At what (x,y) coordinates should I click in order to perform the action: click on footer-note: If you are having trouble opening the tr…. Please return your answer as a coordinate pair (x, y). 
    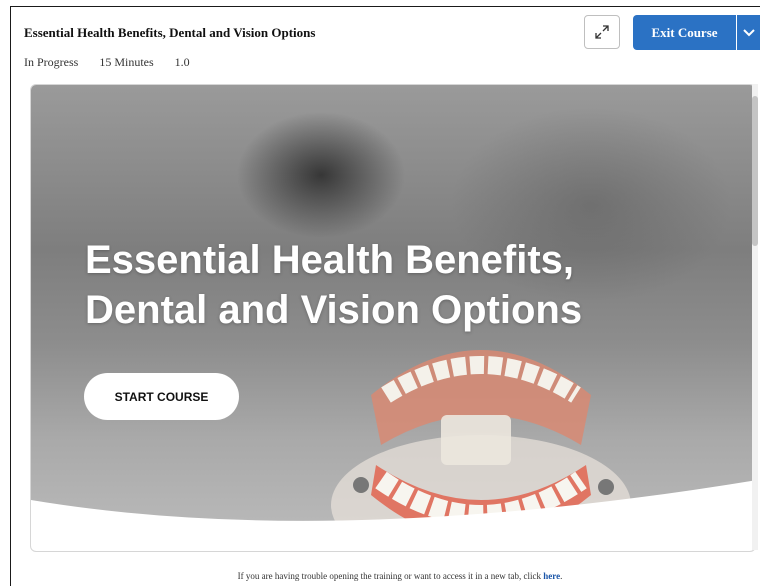
    Looking at the image, I should click on (380, 576).